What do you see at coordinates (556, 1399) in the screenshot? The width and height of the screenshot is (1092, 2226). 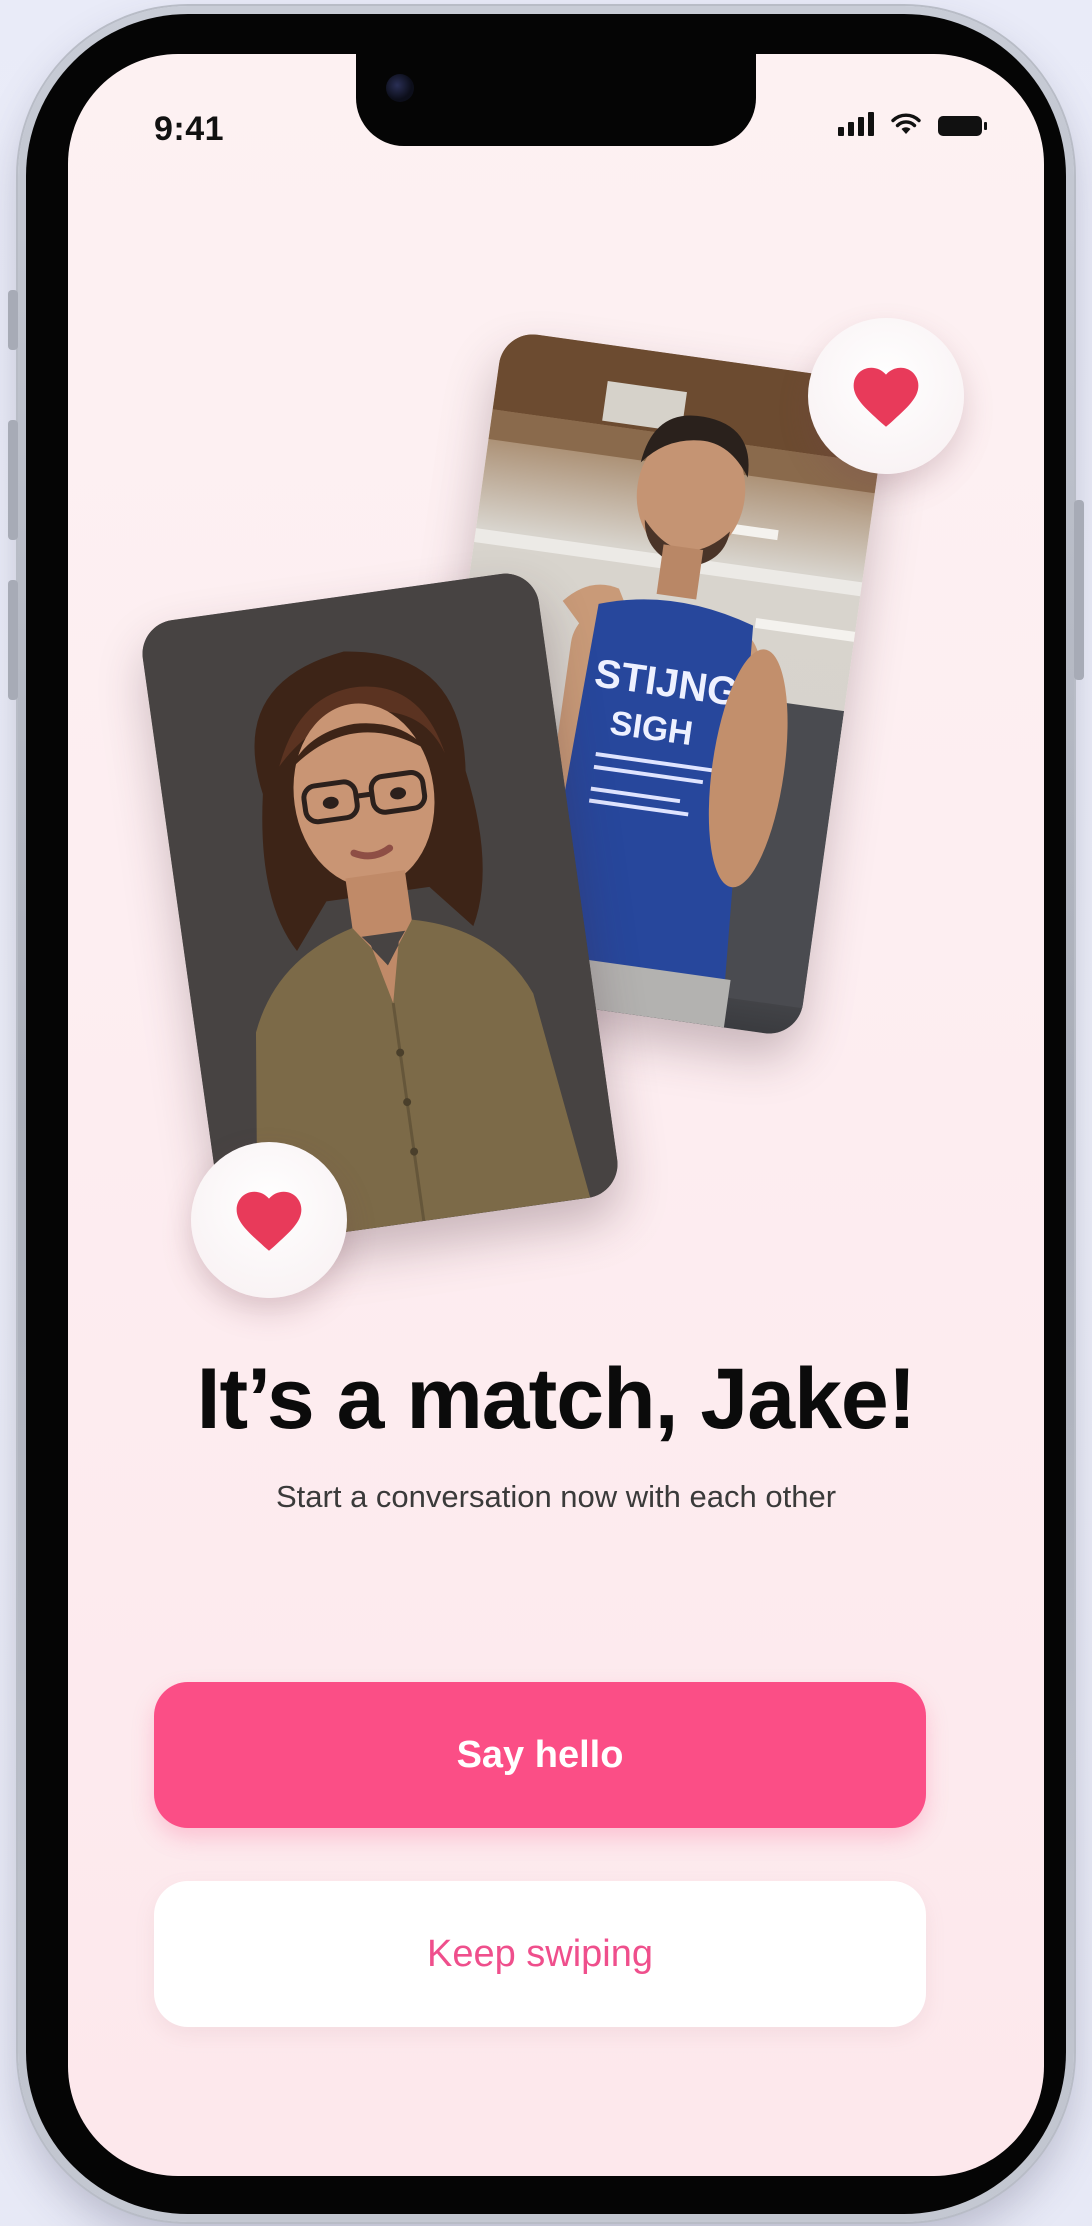 I see `match-title: It’s a match, Jake!` at bounding box center [556, 1399].